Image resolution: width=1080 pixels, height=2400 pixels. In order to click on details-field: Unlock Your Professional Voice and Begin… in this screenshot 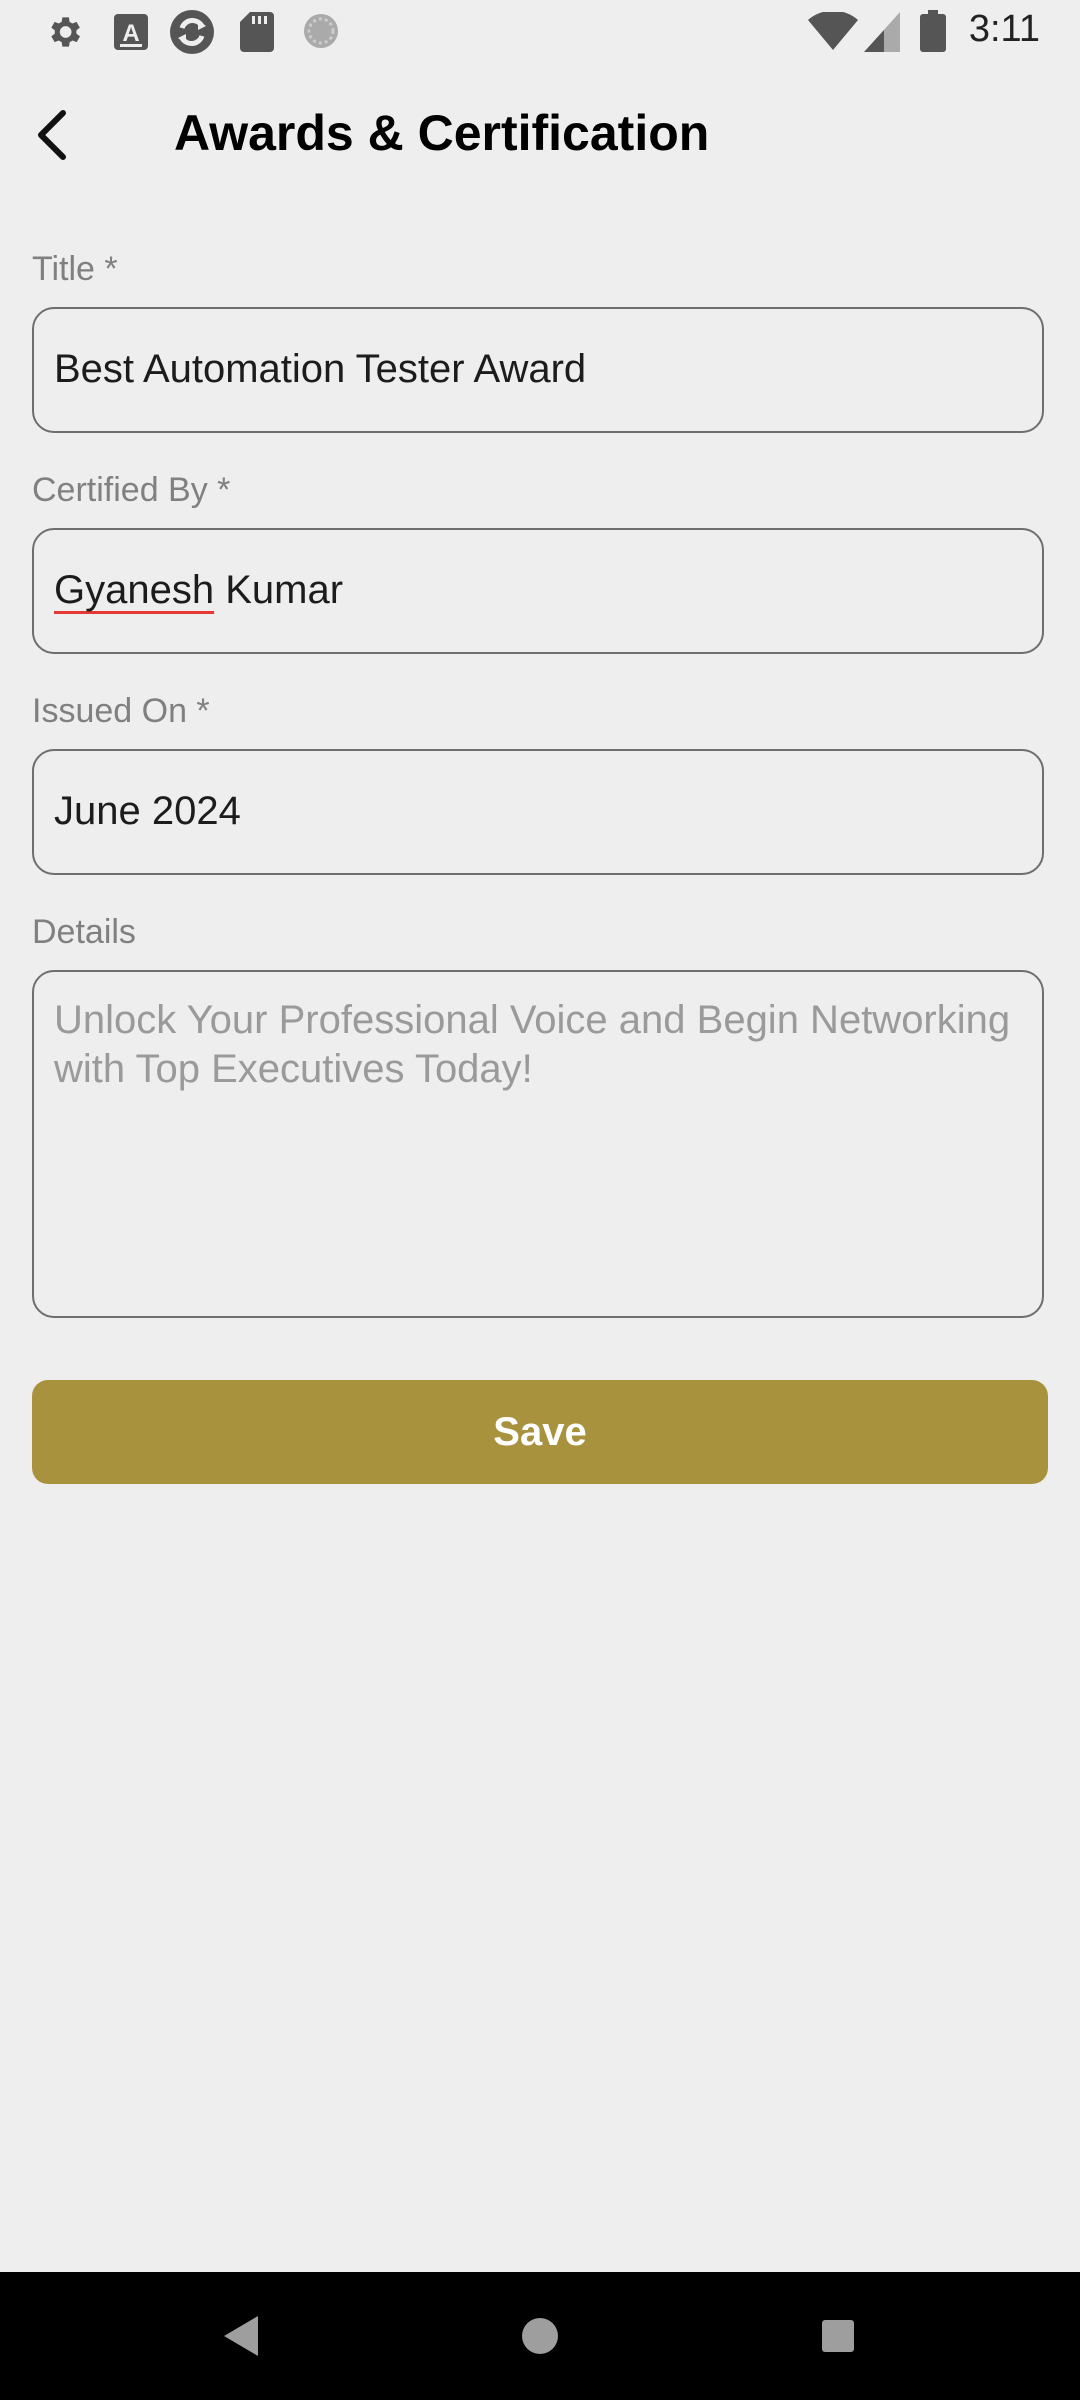, I will do `click(538, 1144)`.